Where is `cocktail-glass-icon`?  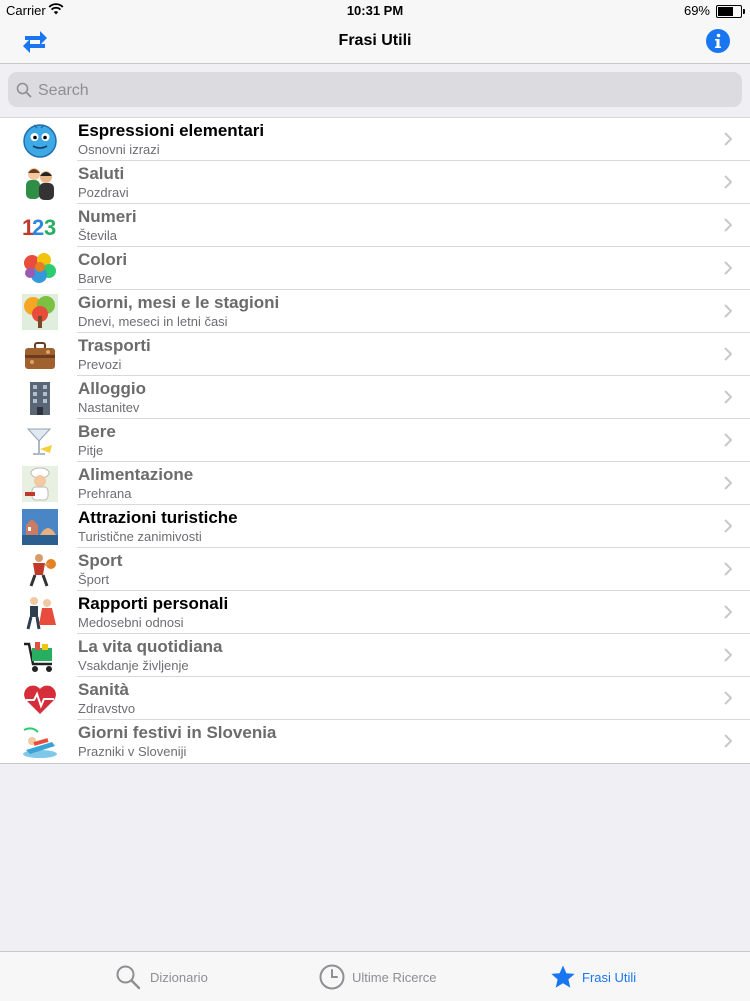
cocktail-glass-icon is located at coordinates (39, 441).